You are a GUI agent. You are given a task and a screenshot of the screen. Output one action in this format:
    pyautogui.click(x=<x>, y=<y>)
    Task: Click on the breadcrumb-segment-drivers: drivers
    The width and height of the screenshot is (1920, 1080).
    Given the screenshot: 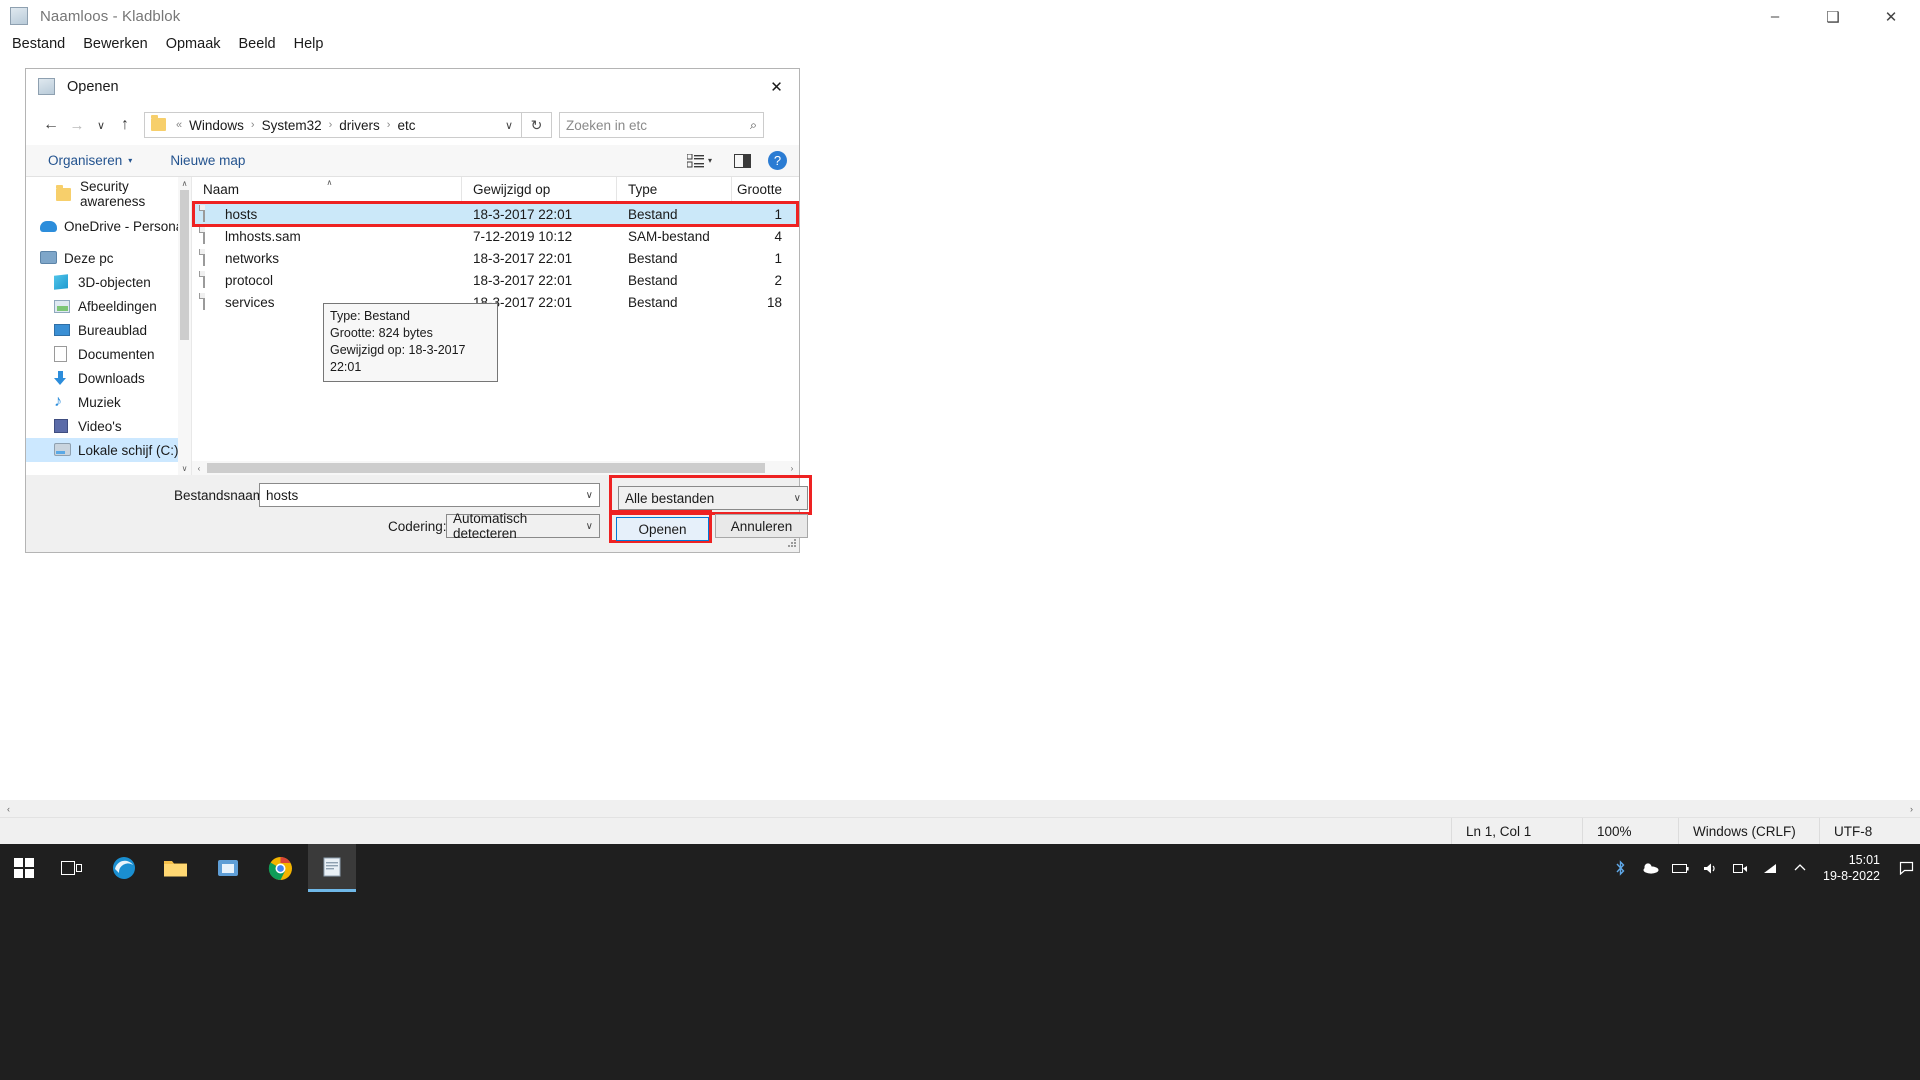 What is the action you would take?
    pyautogui.click(x=359, y=125)
    